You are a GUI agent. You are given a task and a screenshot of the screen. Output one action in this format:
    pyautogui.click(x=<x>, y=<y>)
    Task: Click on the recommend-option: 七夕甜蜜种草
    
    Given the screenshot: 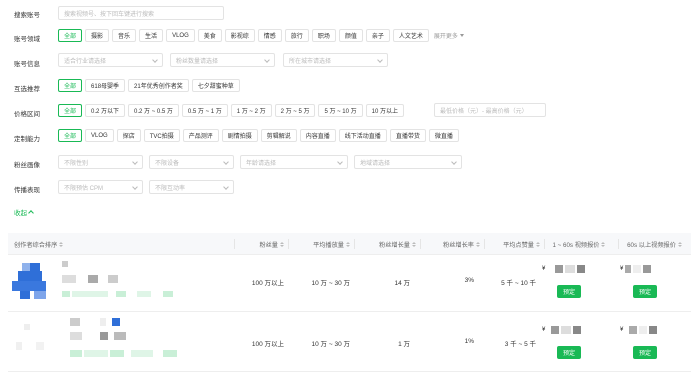 What is the action you would take?
    pyautogui.click(x=215, y=85)
    